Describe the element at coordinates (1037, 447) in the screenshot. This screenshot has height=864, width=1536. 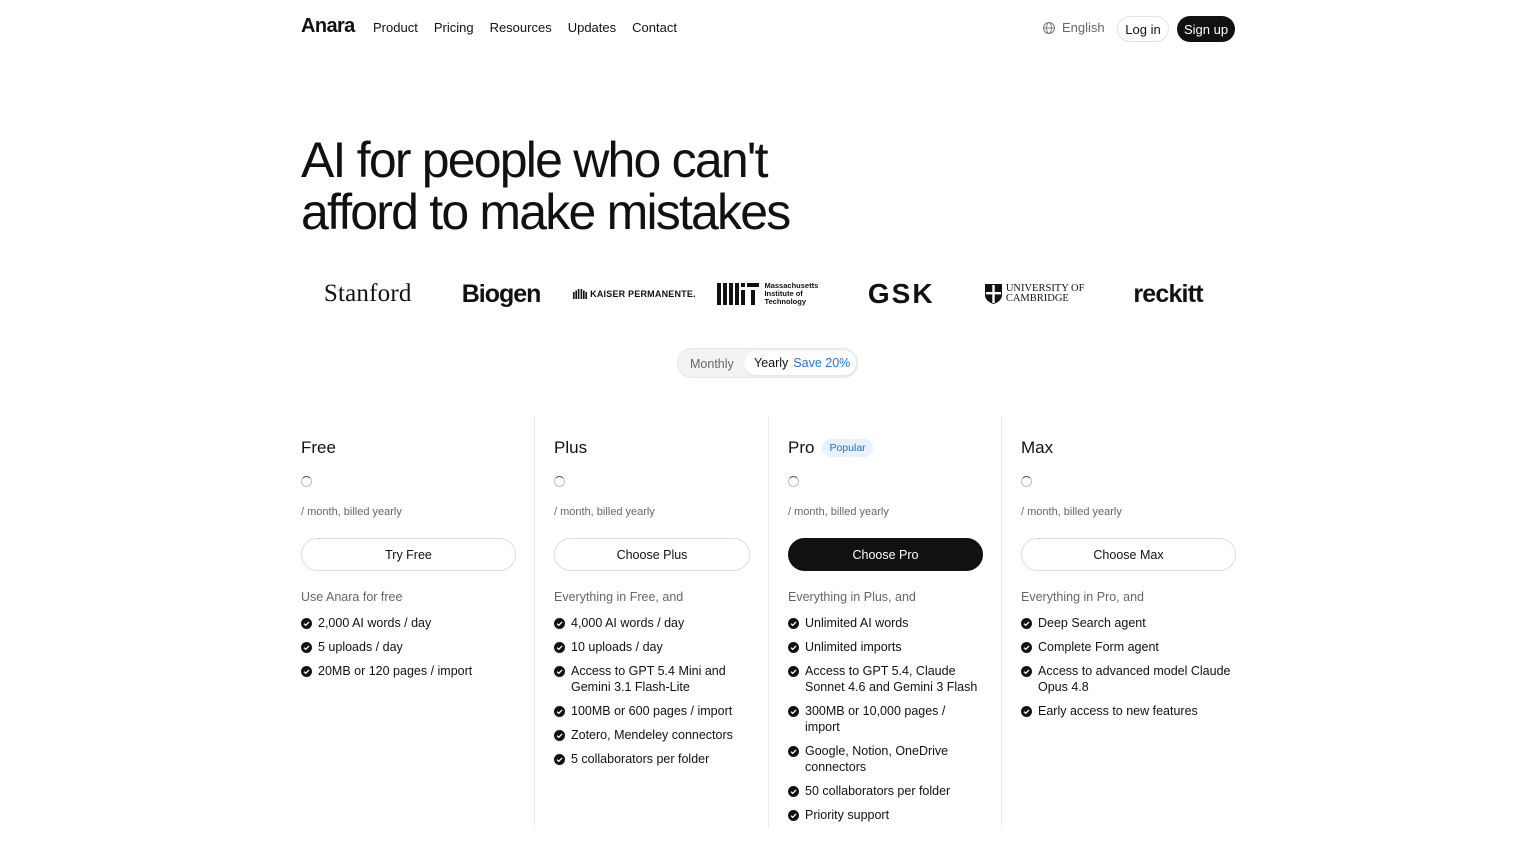
I see `plan-name: Max` at that location.